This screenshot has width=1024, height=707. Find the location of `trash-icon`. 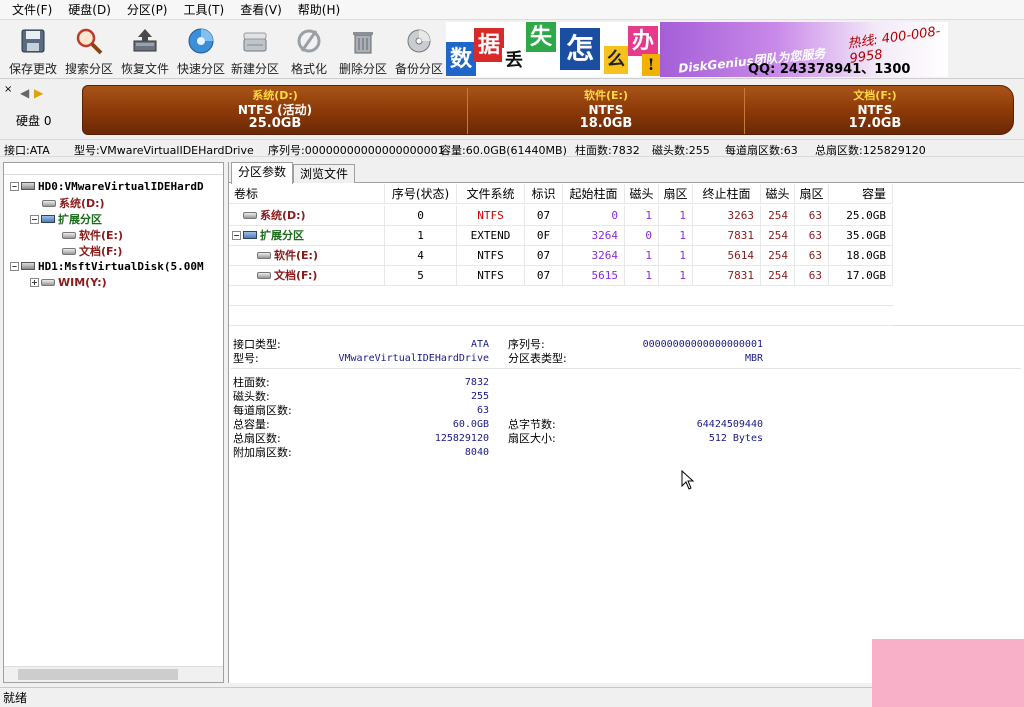

trash-icon is located at coordinates (363, 43).